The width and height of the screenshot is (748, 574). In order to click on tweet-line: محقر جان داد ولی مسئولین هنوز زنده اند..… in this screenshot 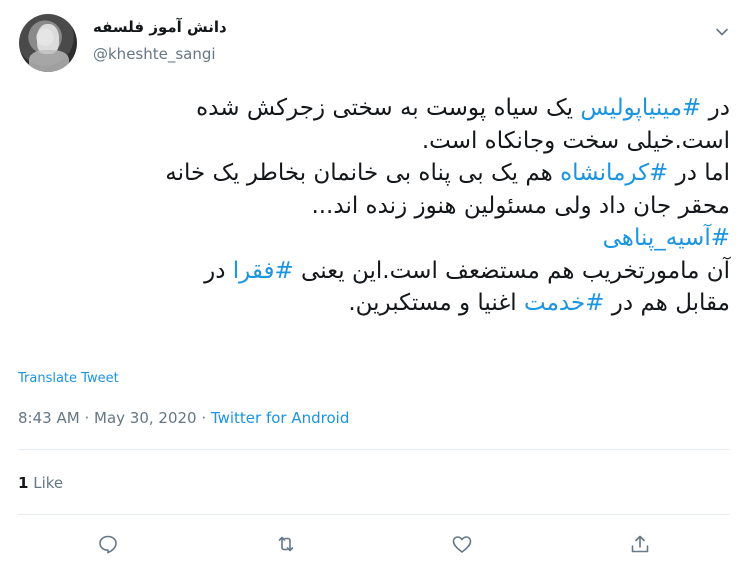, I will do `click(374, 206)`.